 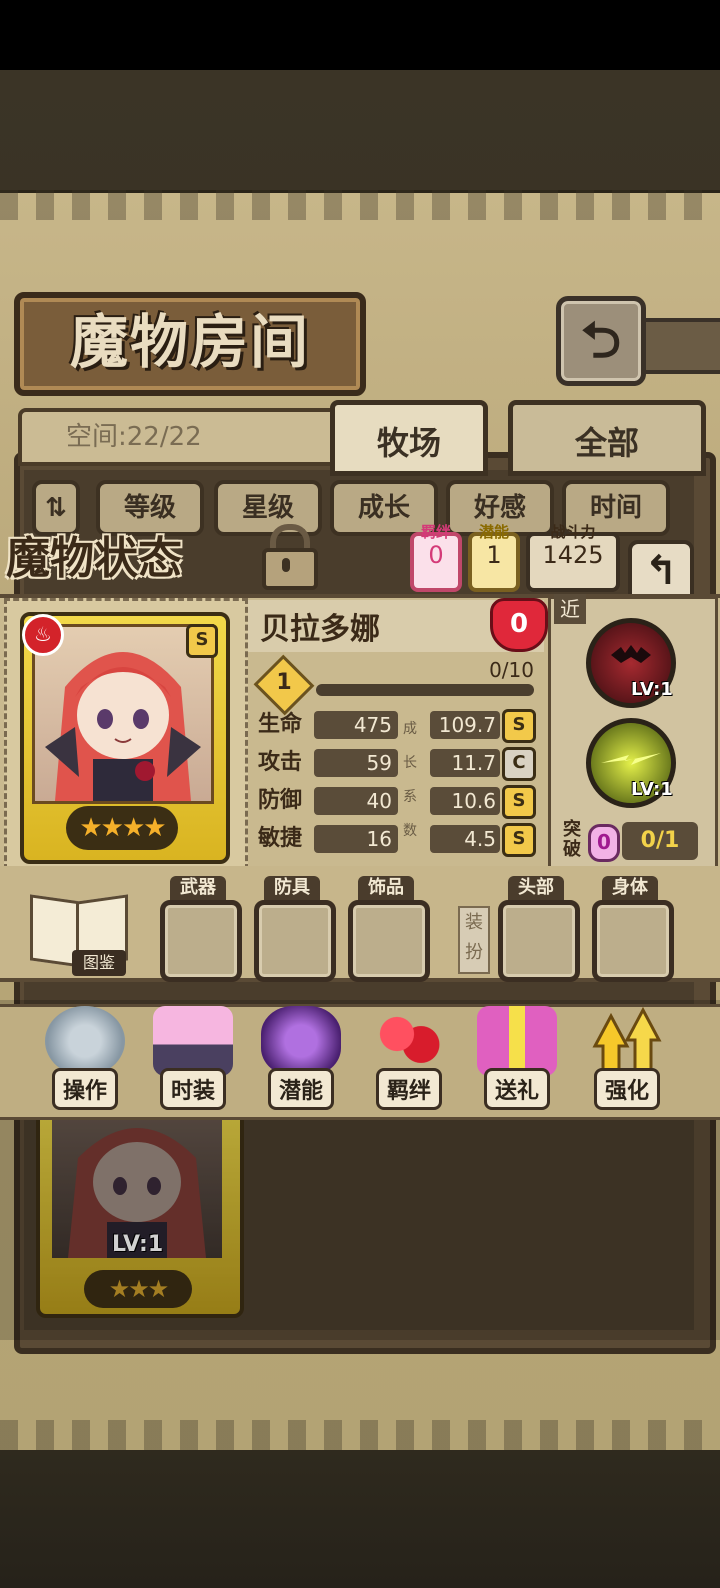 I want to click on codex-label: 图鉴, so click(x=99, y=963).